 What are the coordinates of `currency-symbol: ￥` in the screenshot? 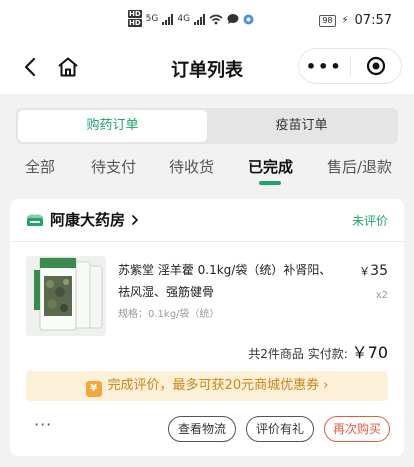 It's located at (365, 271).